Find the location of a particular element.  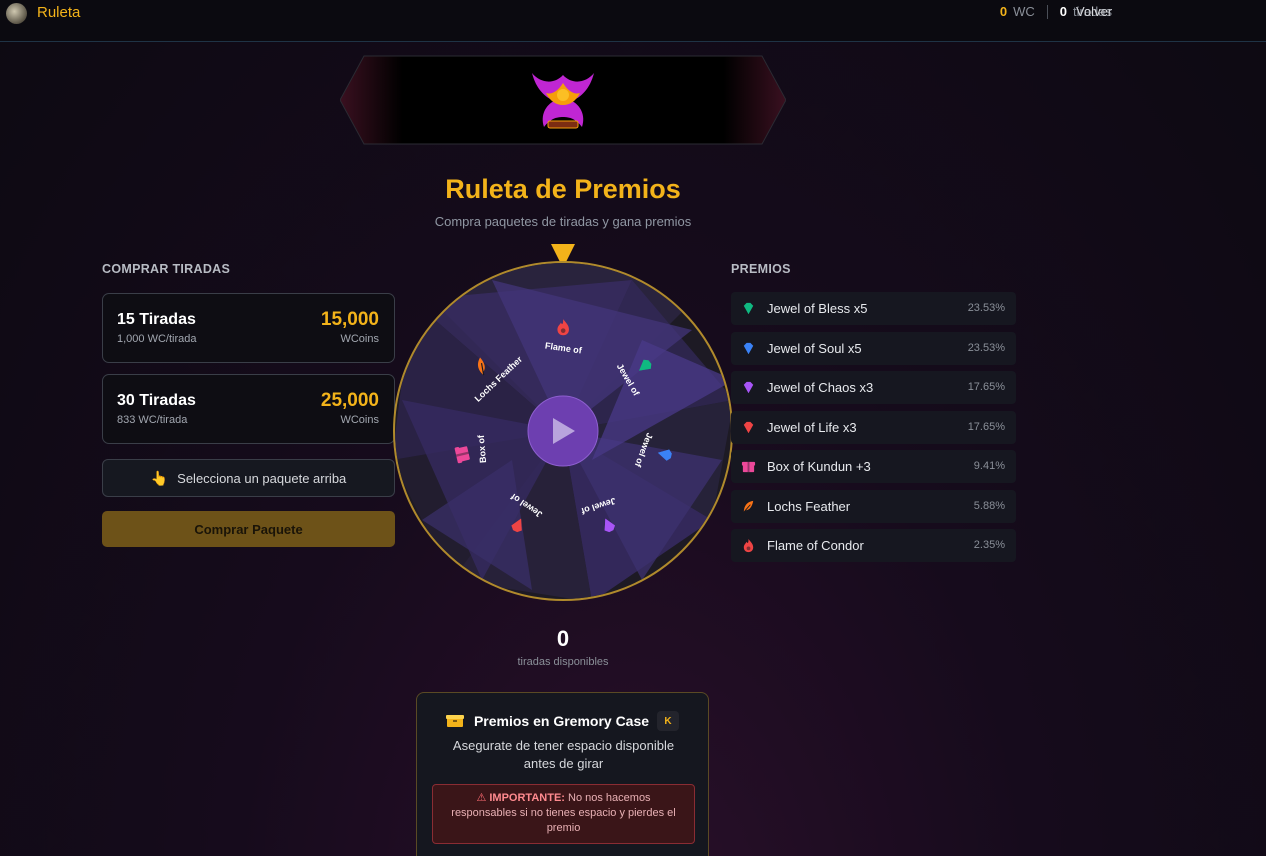

prize-percentage: 9.41% is located at coordinates (989, 466).